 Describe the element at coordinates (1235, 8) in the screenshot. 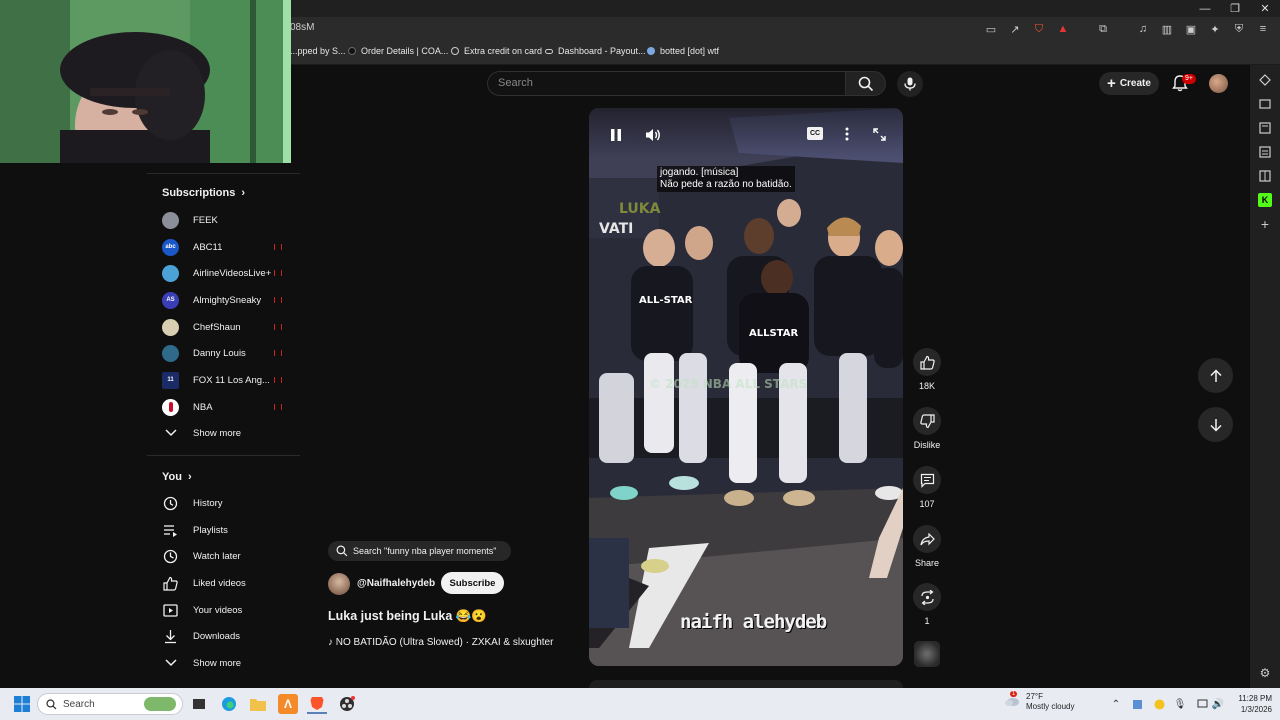

I see `restore-button: ❐` at that location.